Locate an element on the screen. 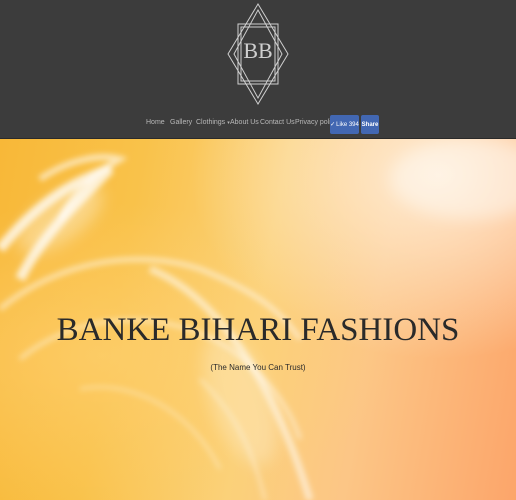 The image size is (516, 500). facebook-like-button: ✓ Like 394 is located at coordinates (344, 124).